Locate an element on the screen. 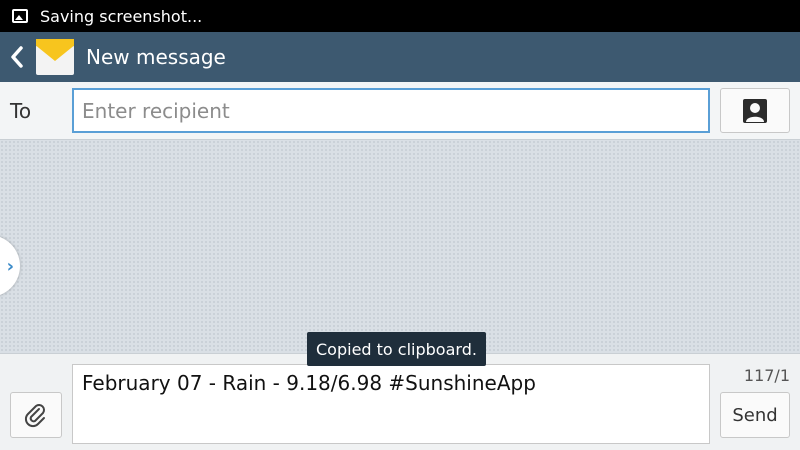 The image size is (800, 450). side-panel-handle: › is located at coordinates (10, 266).